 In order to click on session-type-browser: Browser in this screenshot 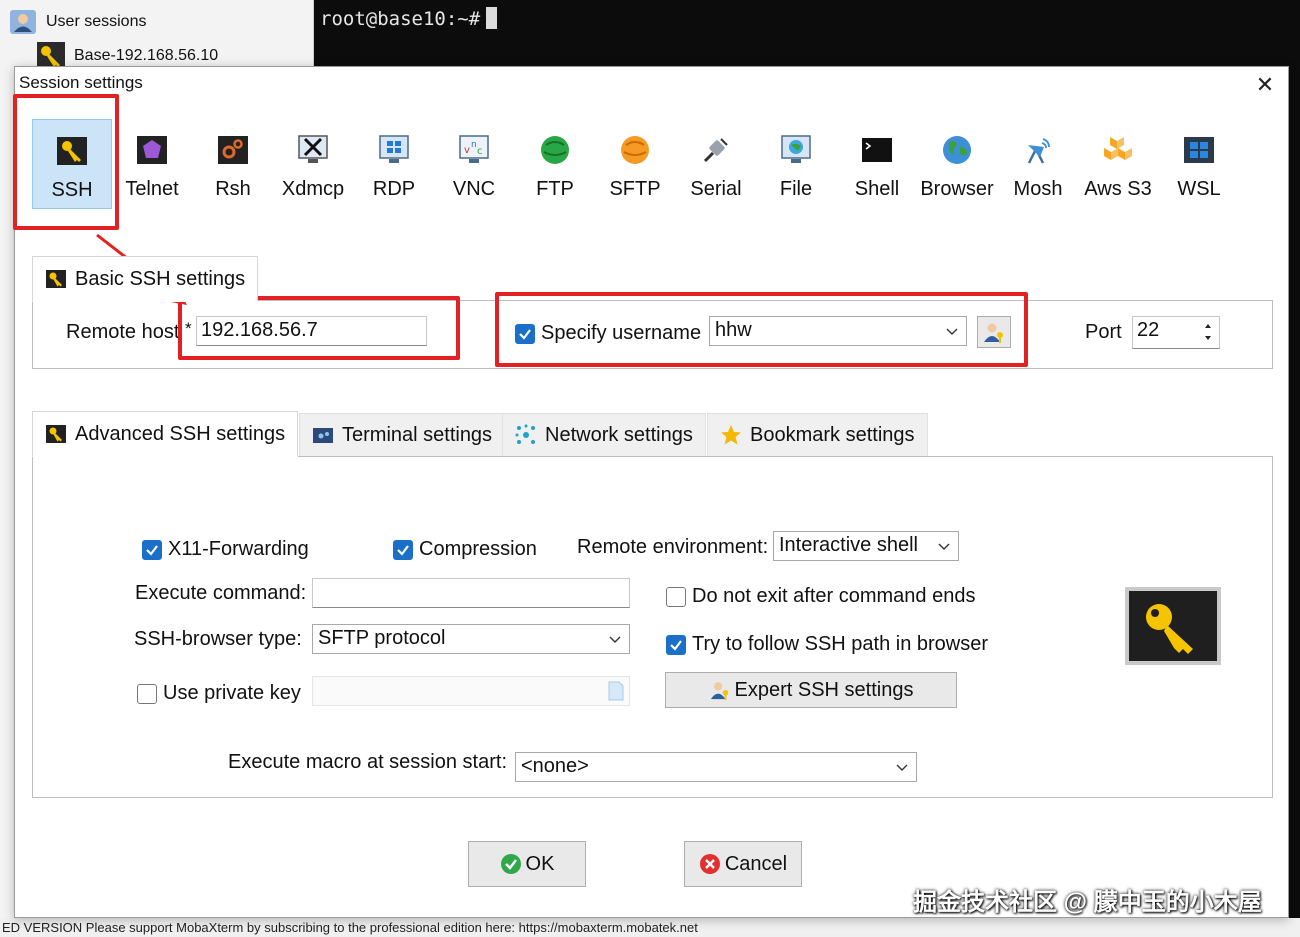, I will do `click(957, 164)`.